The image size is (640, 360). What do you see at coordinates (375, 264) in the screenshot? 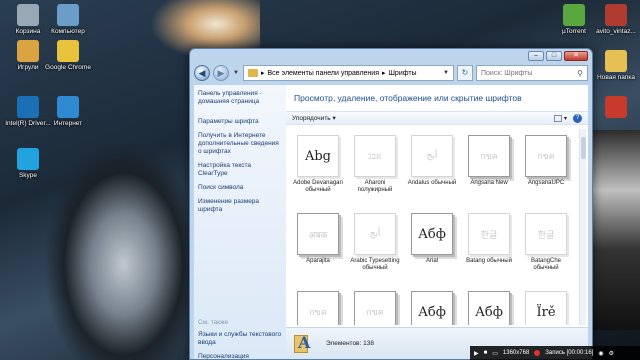
I see `font-name: Arabic Typesetting обычный` at bounding box center [375, 264].